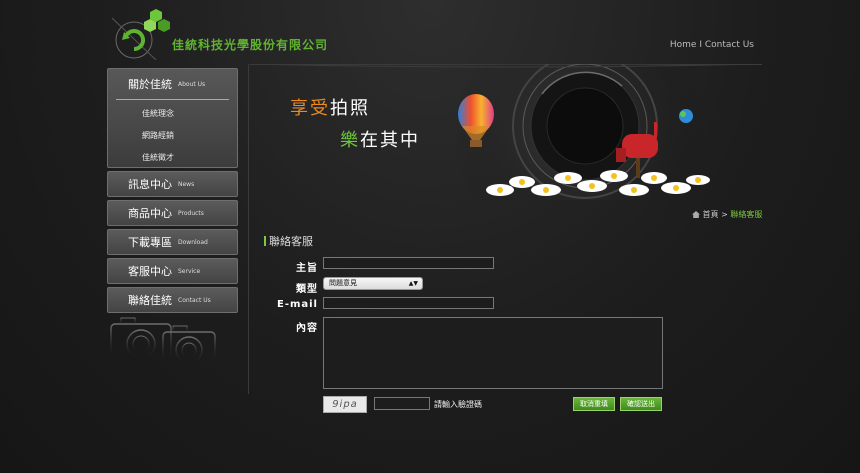  What do you see at coordinates (343, 283) in the screenshot?
I see `type-select-value: 問題意見` at bounding box center [343, 283].